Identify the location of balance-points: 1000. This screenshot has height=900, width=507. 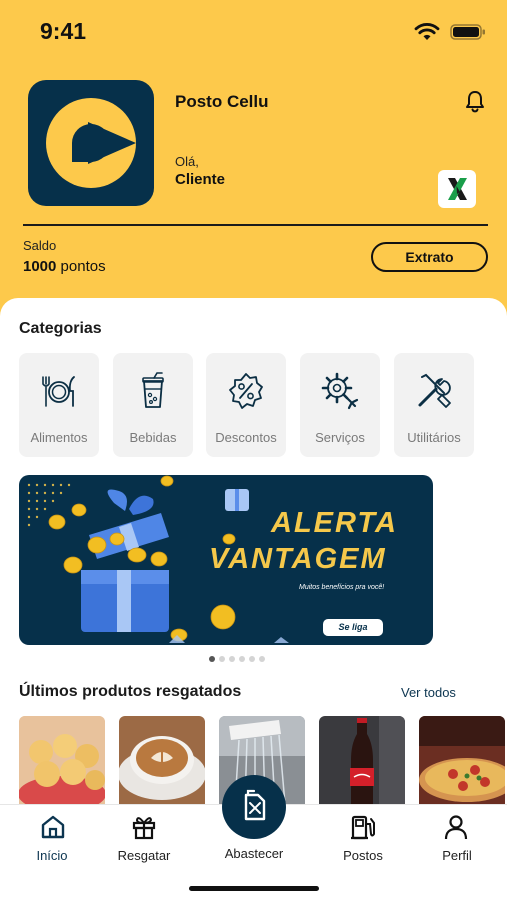
(40, 266).